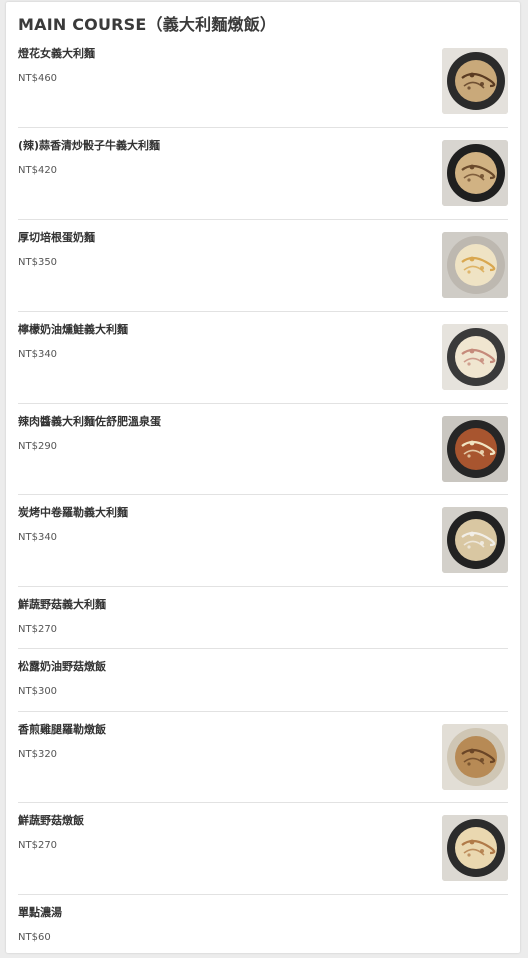 Image resolution: width=528 pixels, height=958 pixels. What do you see at coordinates (34, 937) in the screenshot?
I see `menu-item-price: NT$60` at bounding box center [34, 937].